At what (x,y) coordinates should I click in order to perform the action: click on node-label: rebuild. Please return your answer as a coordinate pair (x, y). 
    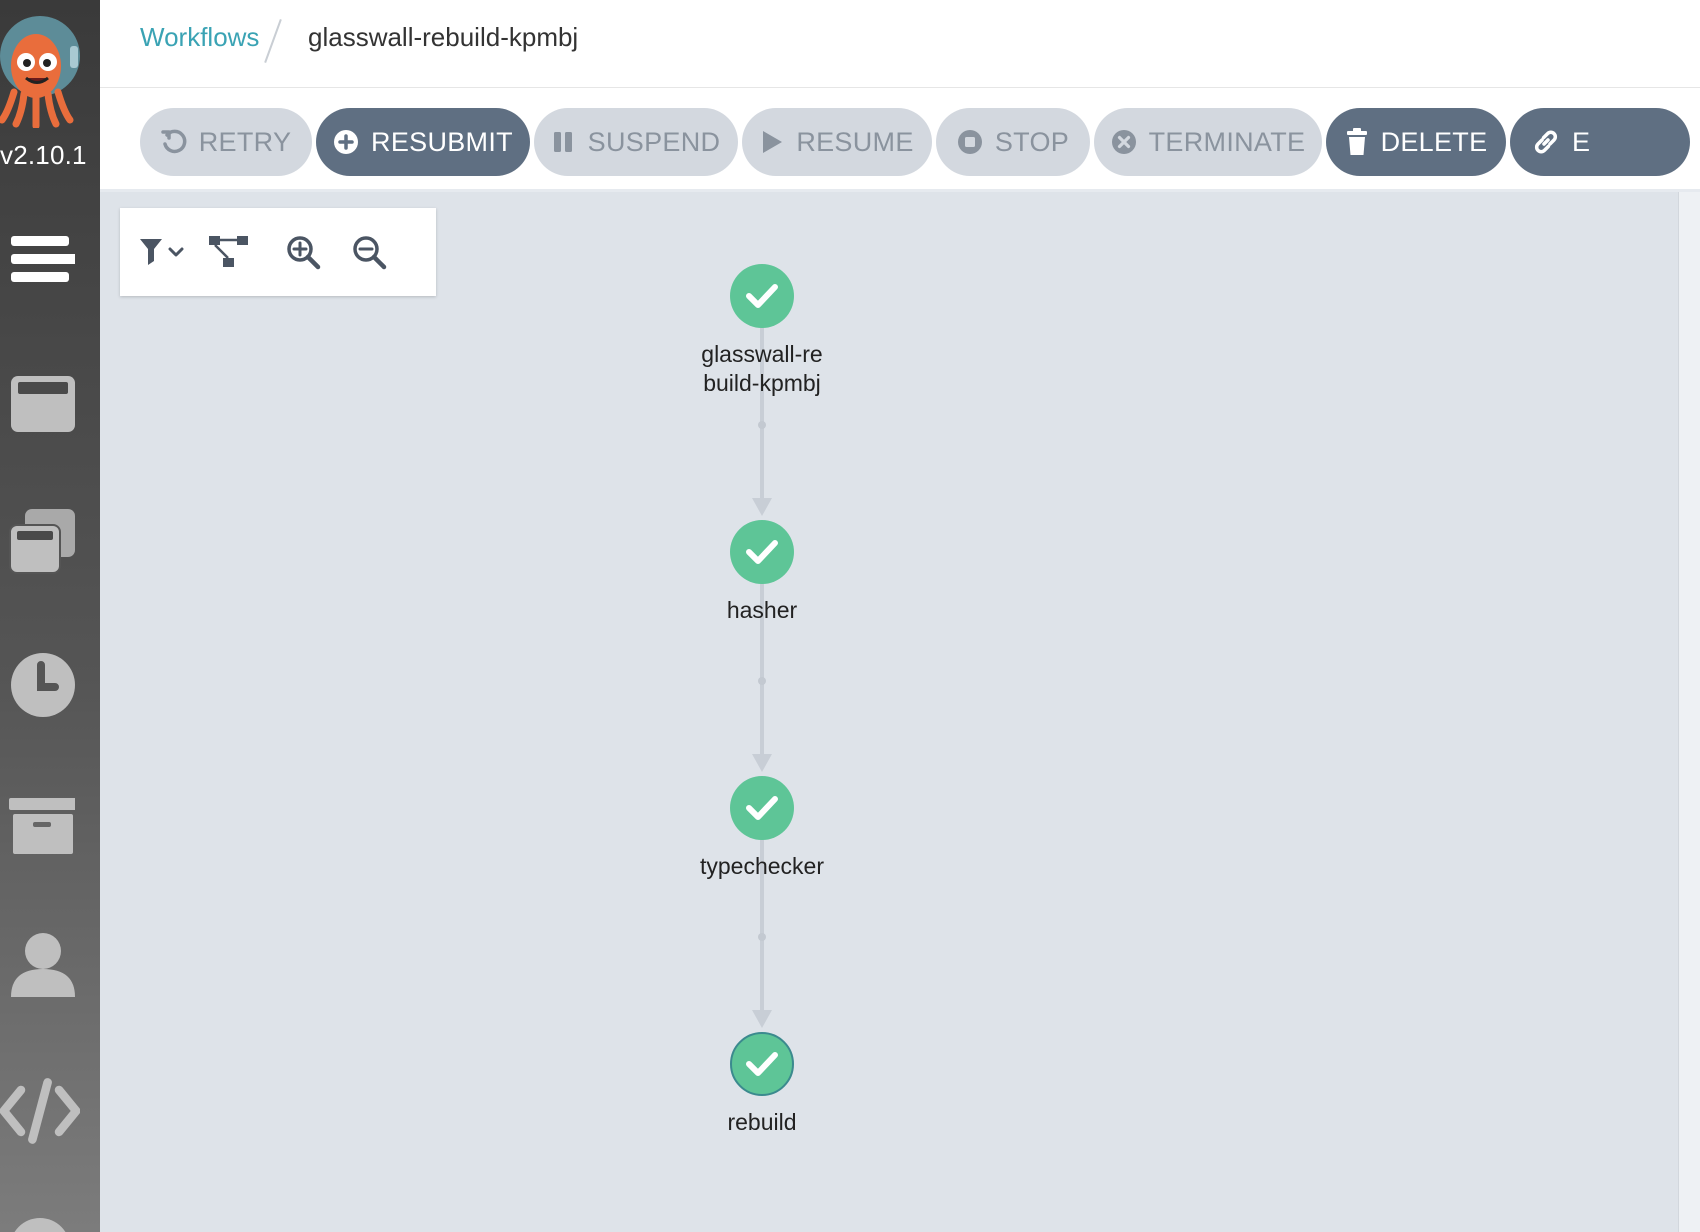
    Looking at the image, I should click on (762, 1122).